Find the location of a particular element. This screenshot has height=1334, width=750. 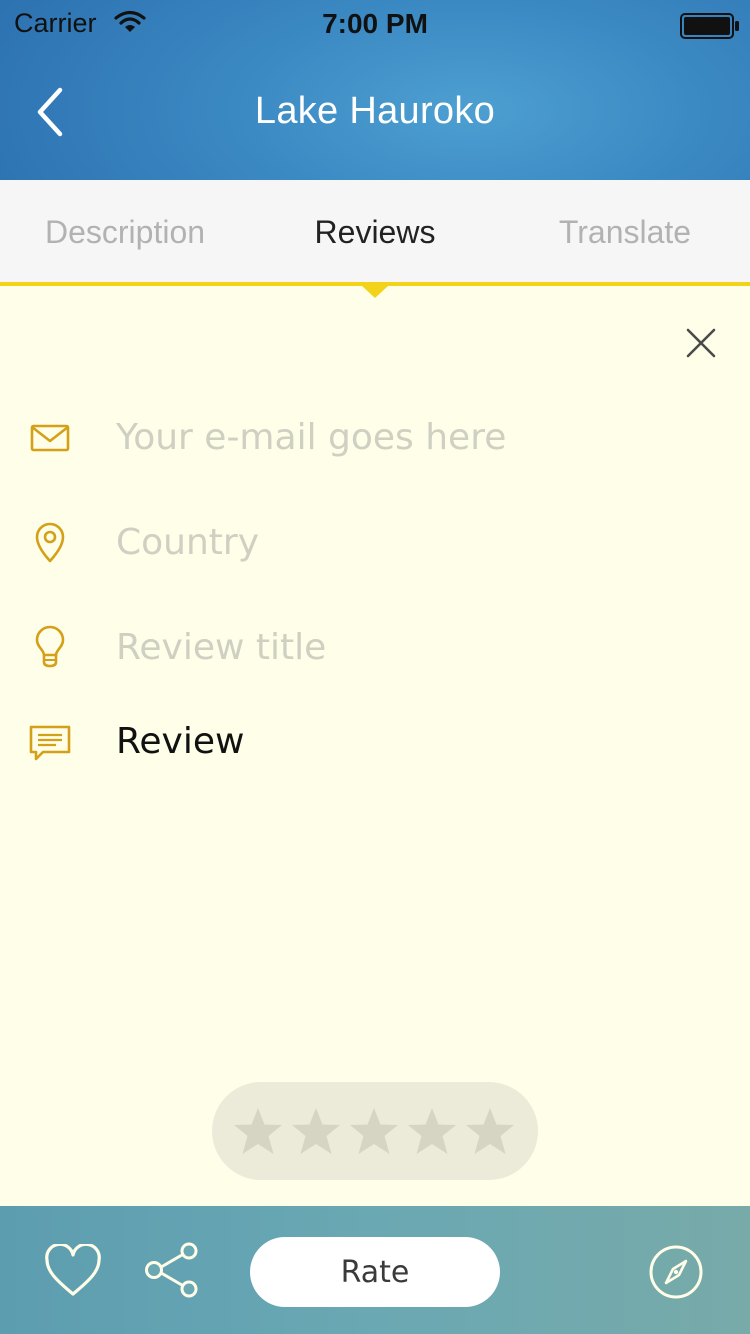

review-title-field is located at coordinates (416, 647).